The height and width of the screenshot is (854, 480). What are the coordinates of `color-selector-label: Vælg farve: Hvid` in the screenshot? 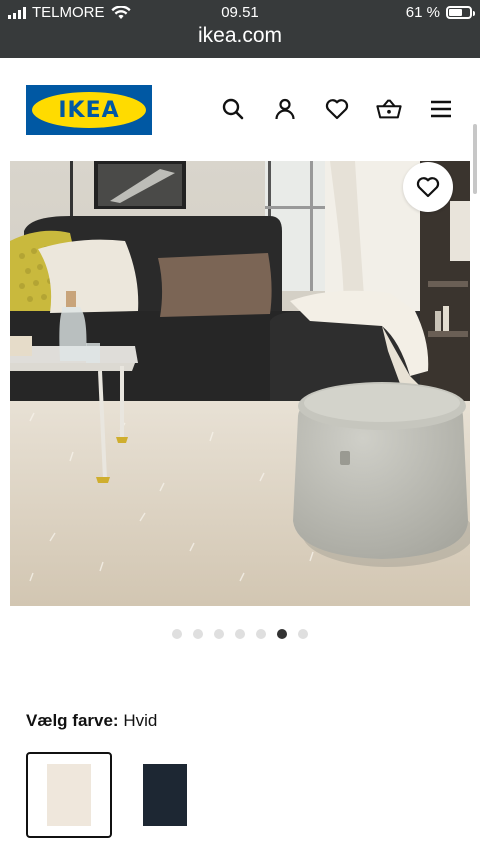 It's located at (91, 721).